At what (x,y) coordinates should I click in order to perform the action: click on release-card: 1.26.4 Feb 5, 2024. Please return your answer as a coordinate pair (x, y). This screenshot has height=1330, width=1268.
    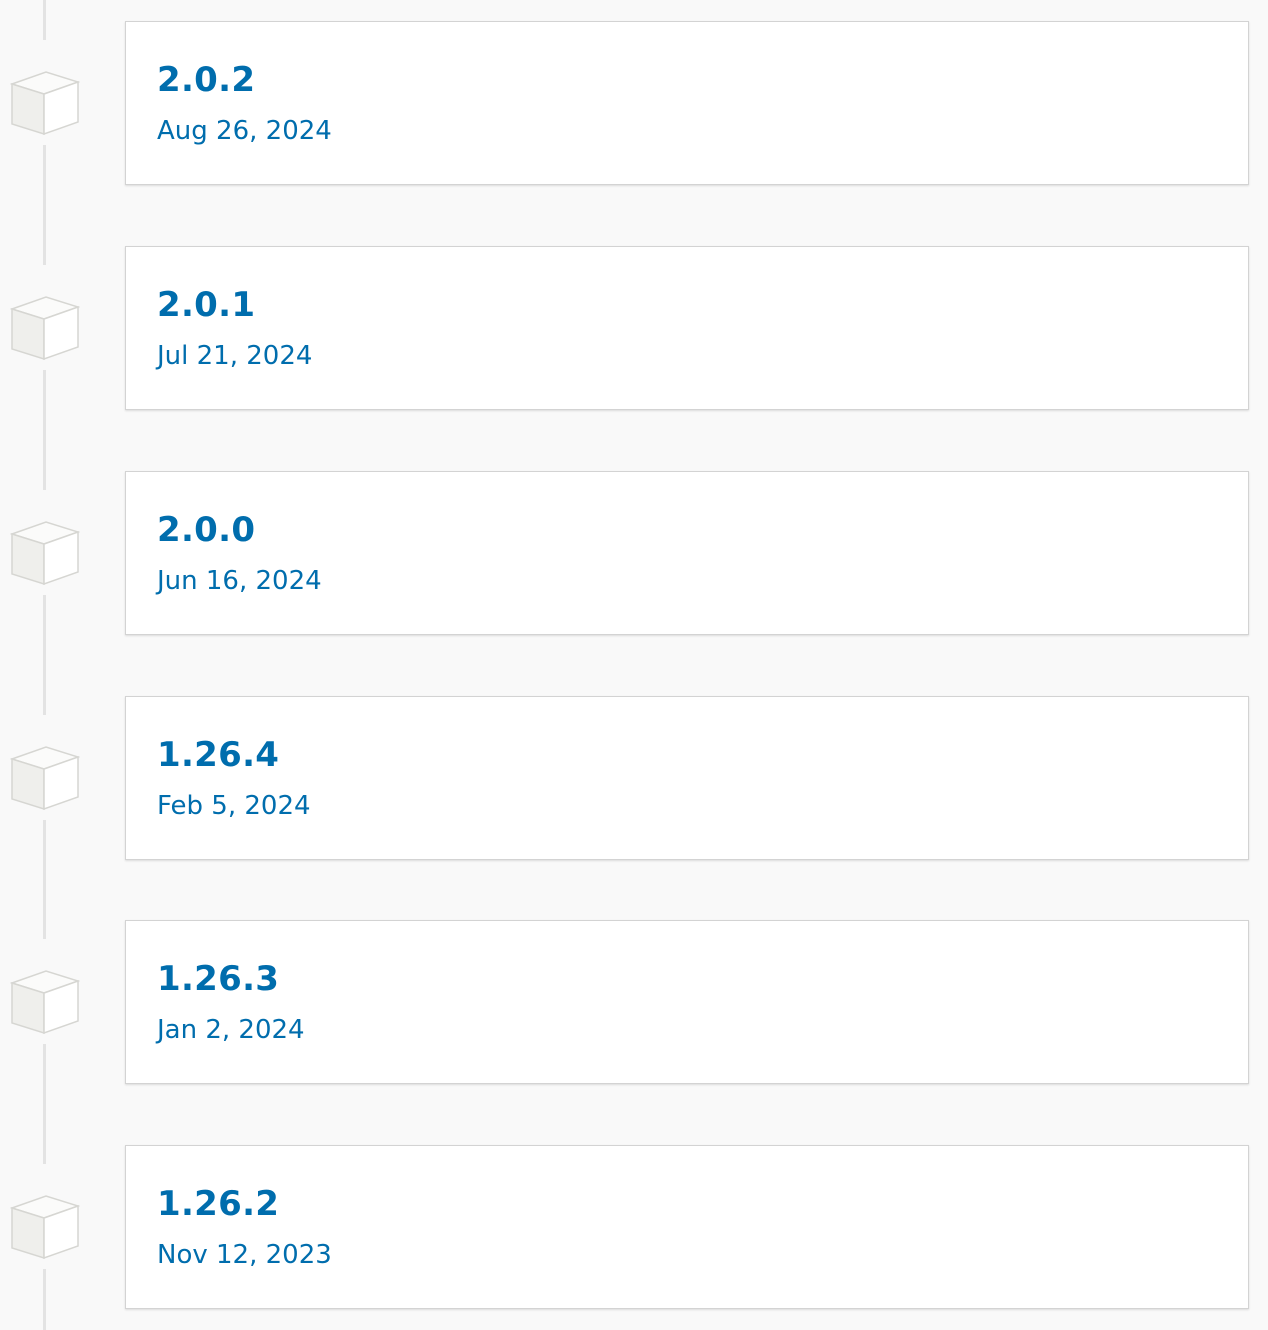
    Looking at the image, I should click on (687, 778).